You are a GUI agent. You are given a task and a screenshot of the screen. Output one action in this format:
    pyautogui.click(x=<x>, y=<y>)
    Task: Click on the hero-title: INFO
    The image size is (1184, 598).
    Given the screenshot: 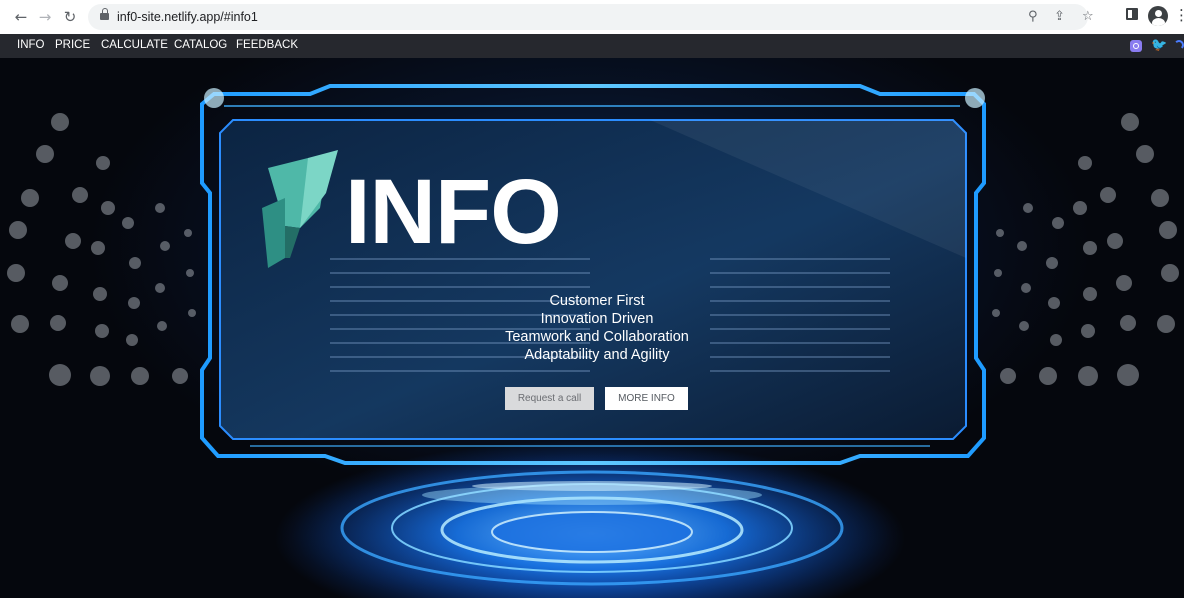 What is the action you would take?
    pyautogui.click(x=453, y=212)
    